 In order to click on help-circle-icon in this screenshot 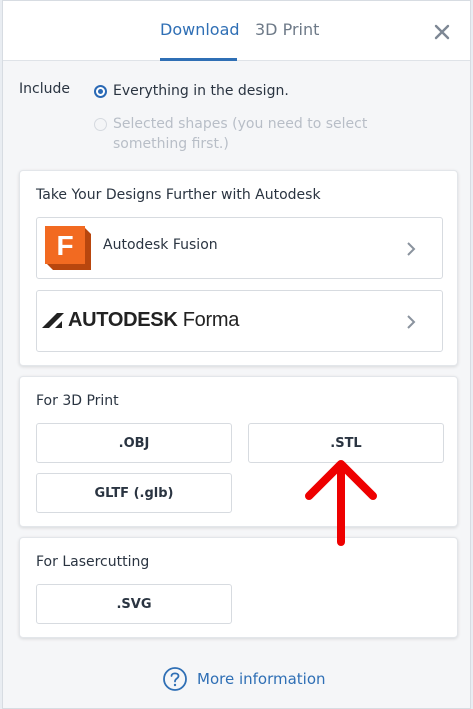, I will do `click(175, 679)`.